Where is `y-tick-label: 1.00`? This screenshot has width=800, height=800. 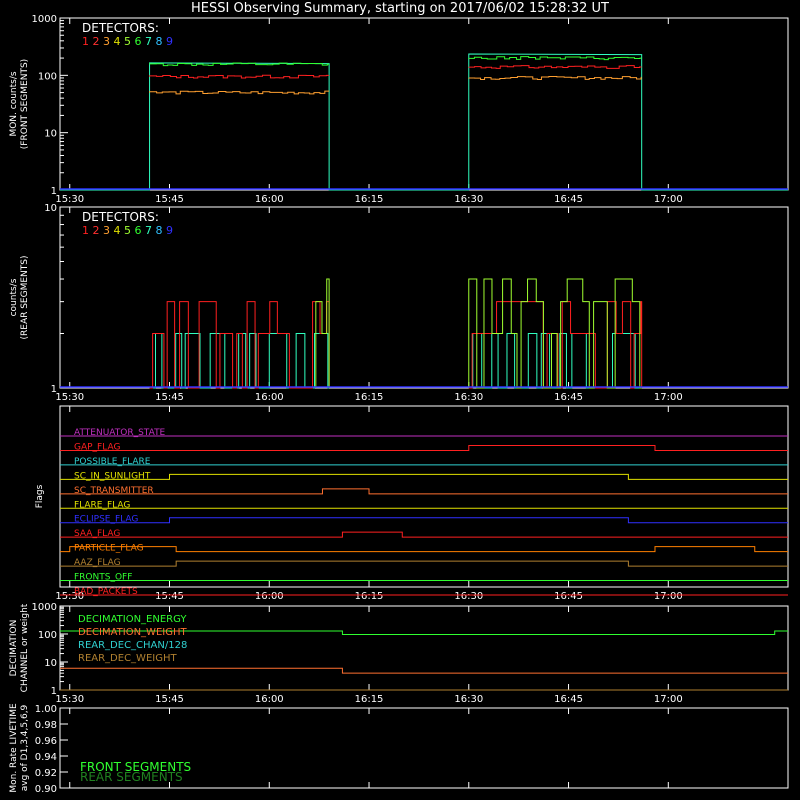
y-tick-label: 1.00 is located at coordinates (46, 709).